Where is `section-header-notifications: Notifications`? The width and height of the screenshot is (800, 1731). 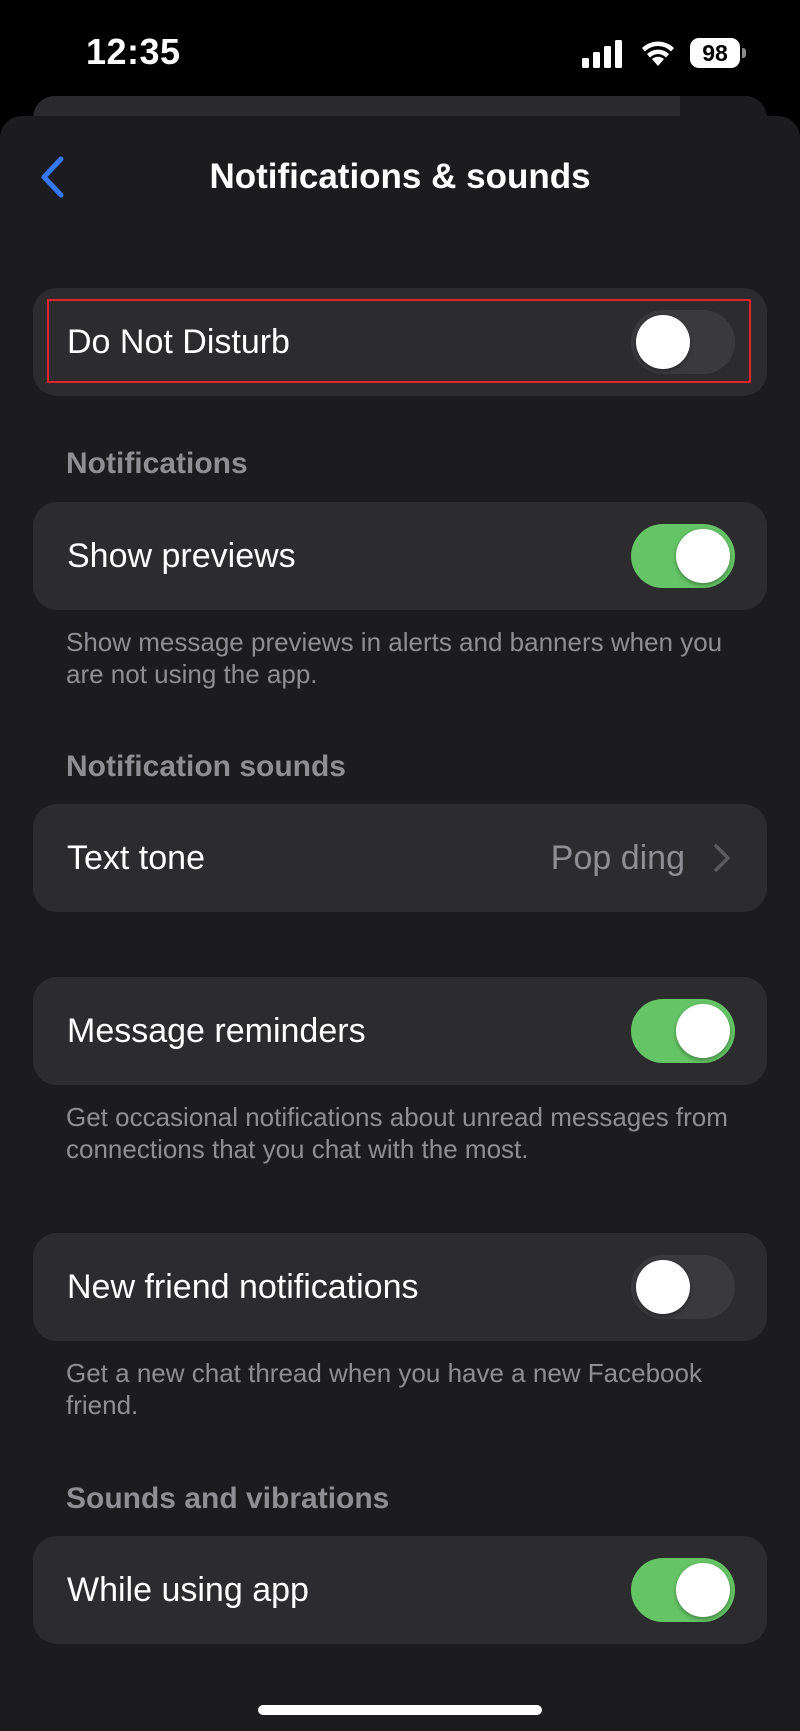 section-header-notifications: Notifications is located at coordinates (157, 463).